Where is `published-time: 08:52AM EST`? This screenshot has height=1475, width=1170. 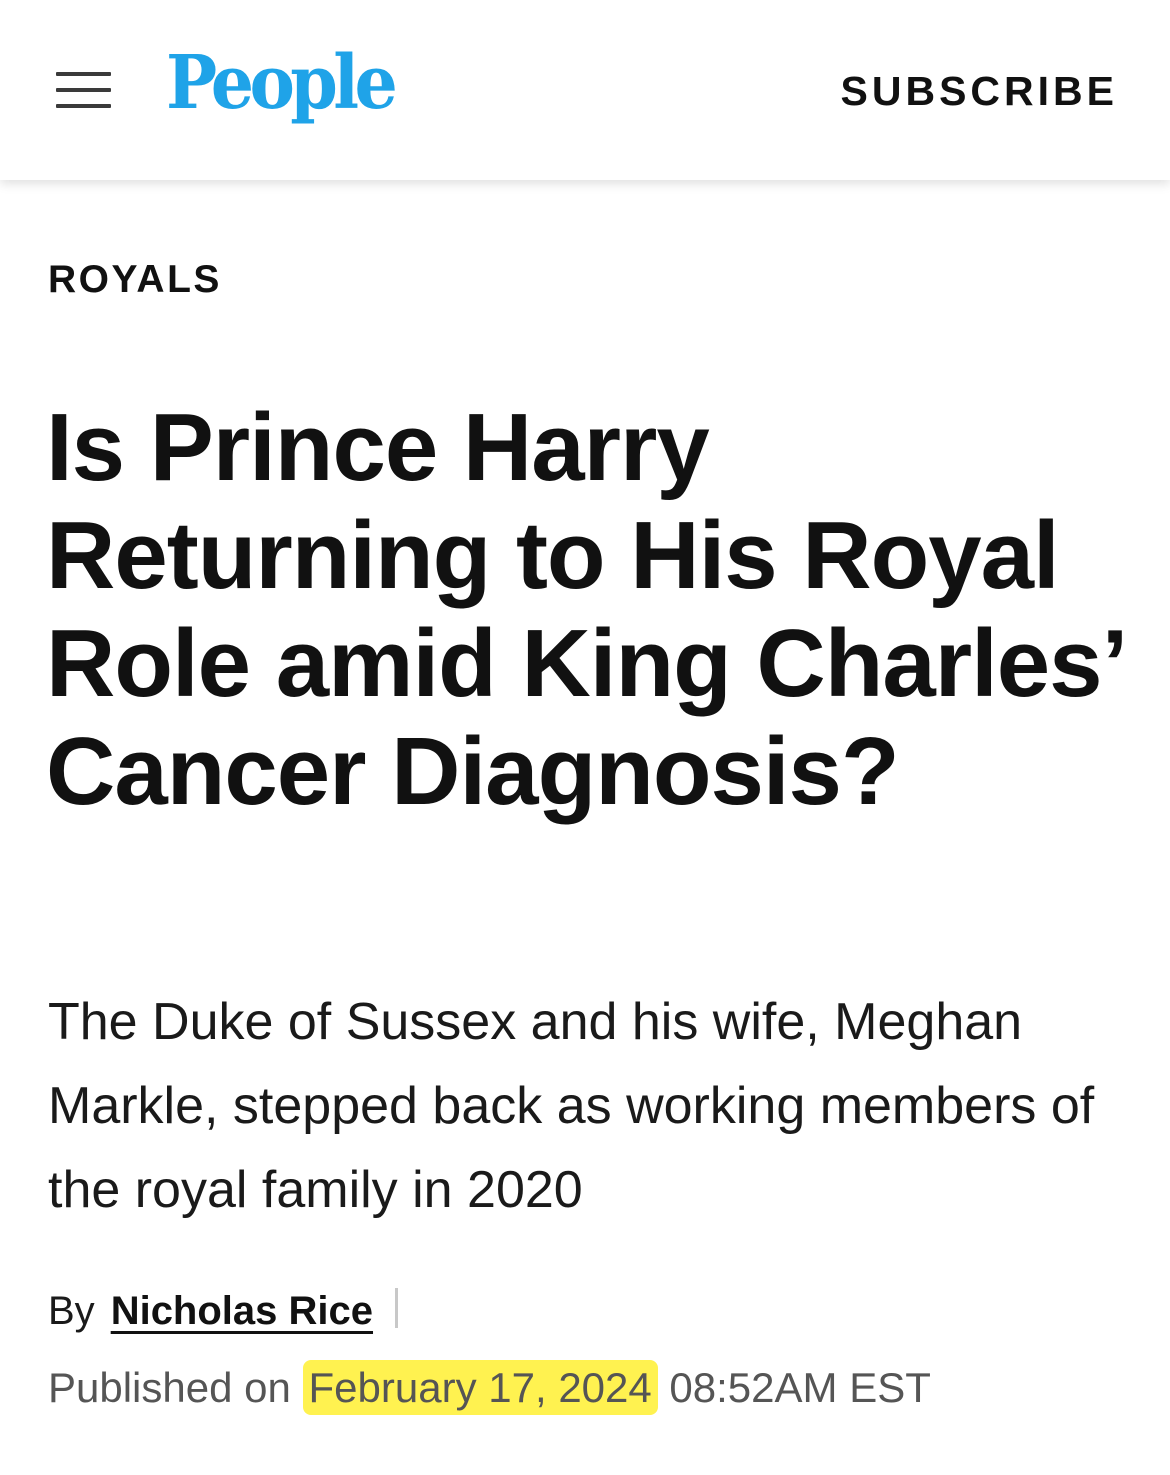
published-time: 08:52AM EST is located at coordinates (800, 1387).